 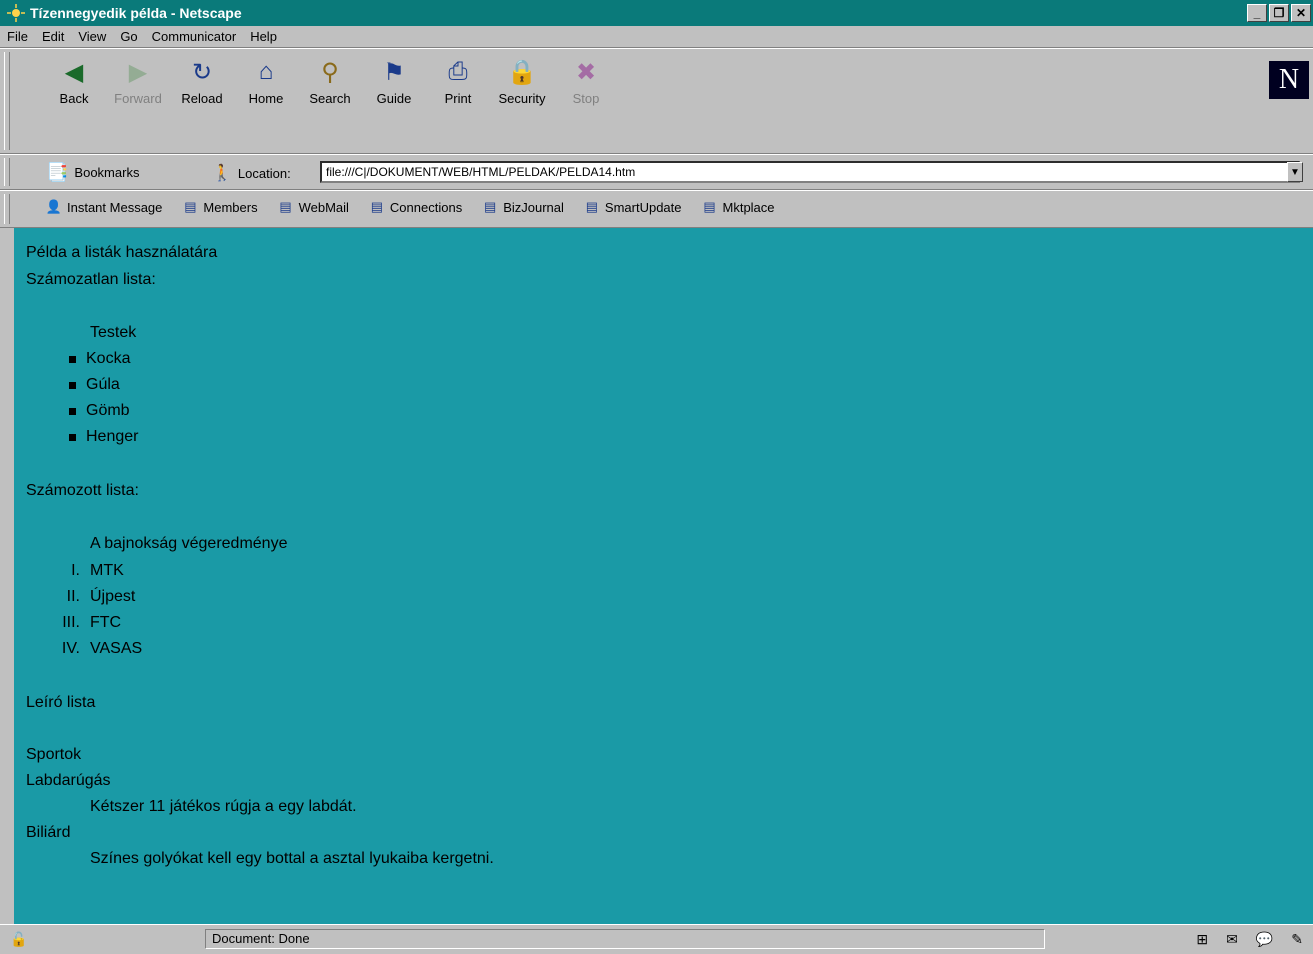 I want to click on menu-edit: Edit, so click(x=53, y=36).